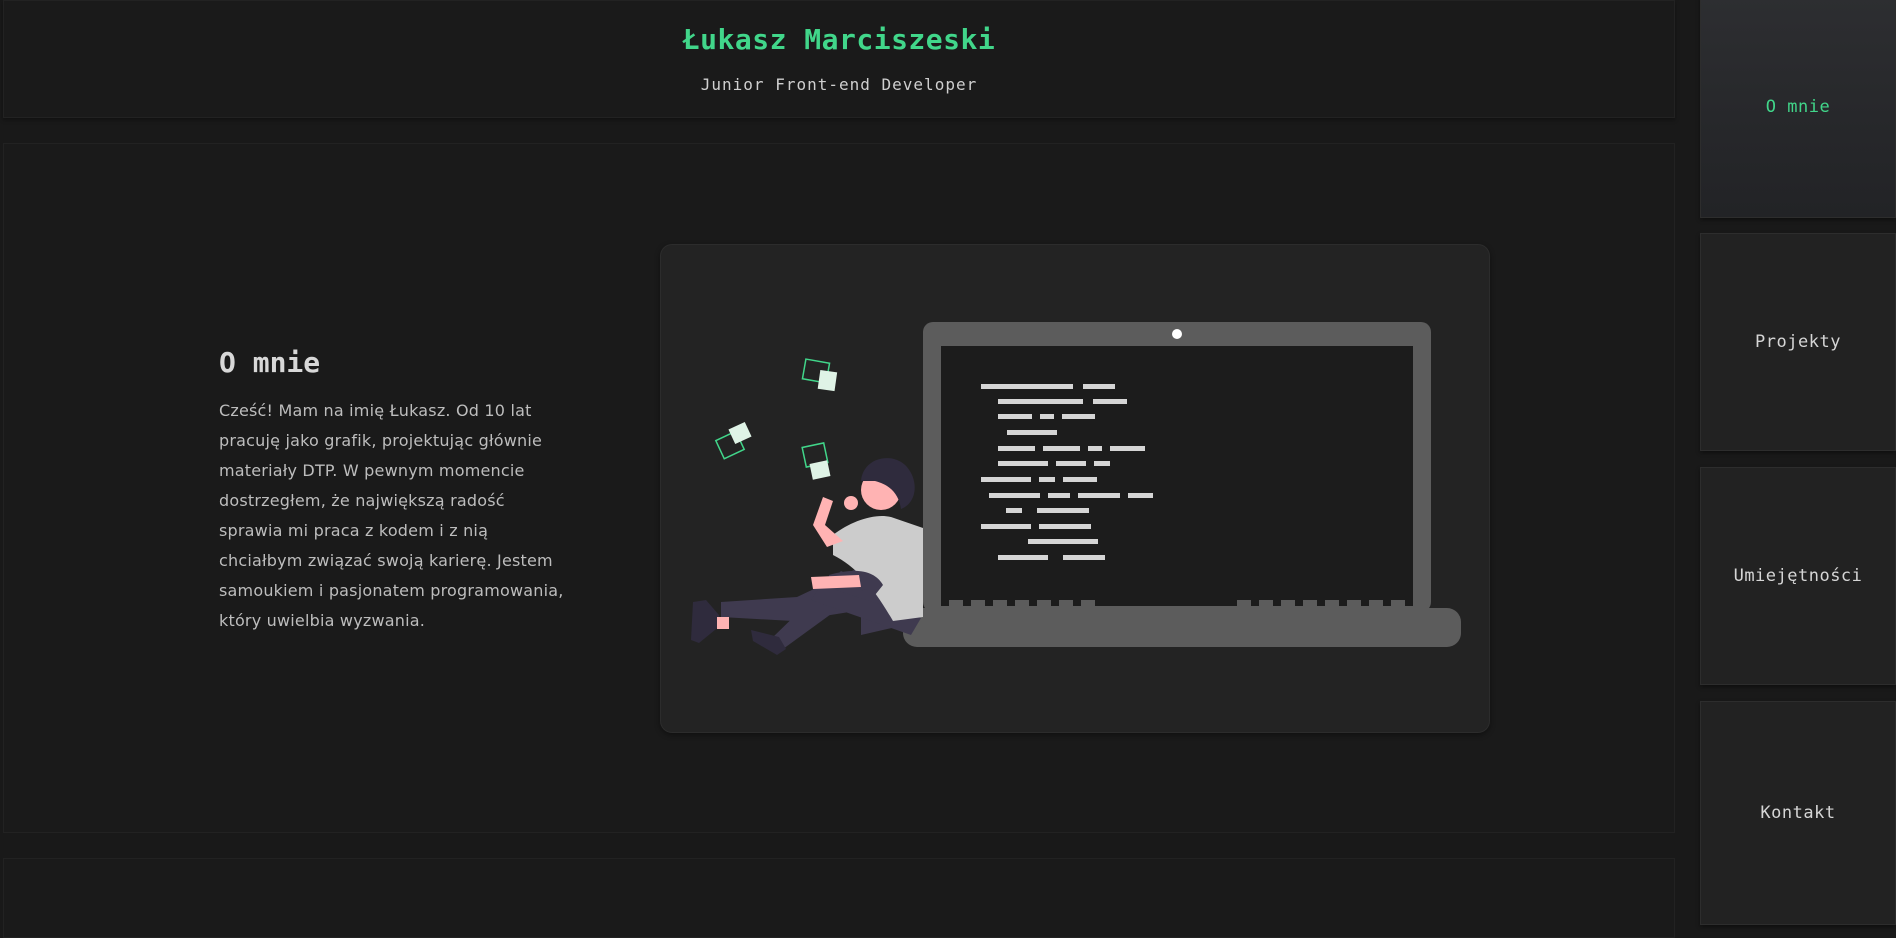  Describe the element at coordinates (270, 362) in the screenshot. I see `about-heading: O mnie` at that location.